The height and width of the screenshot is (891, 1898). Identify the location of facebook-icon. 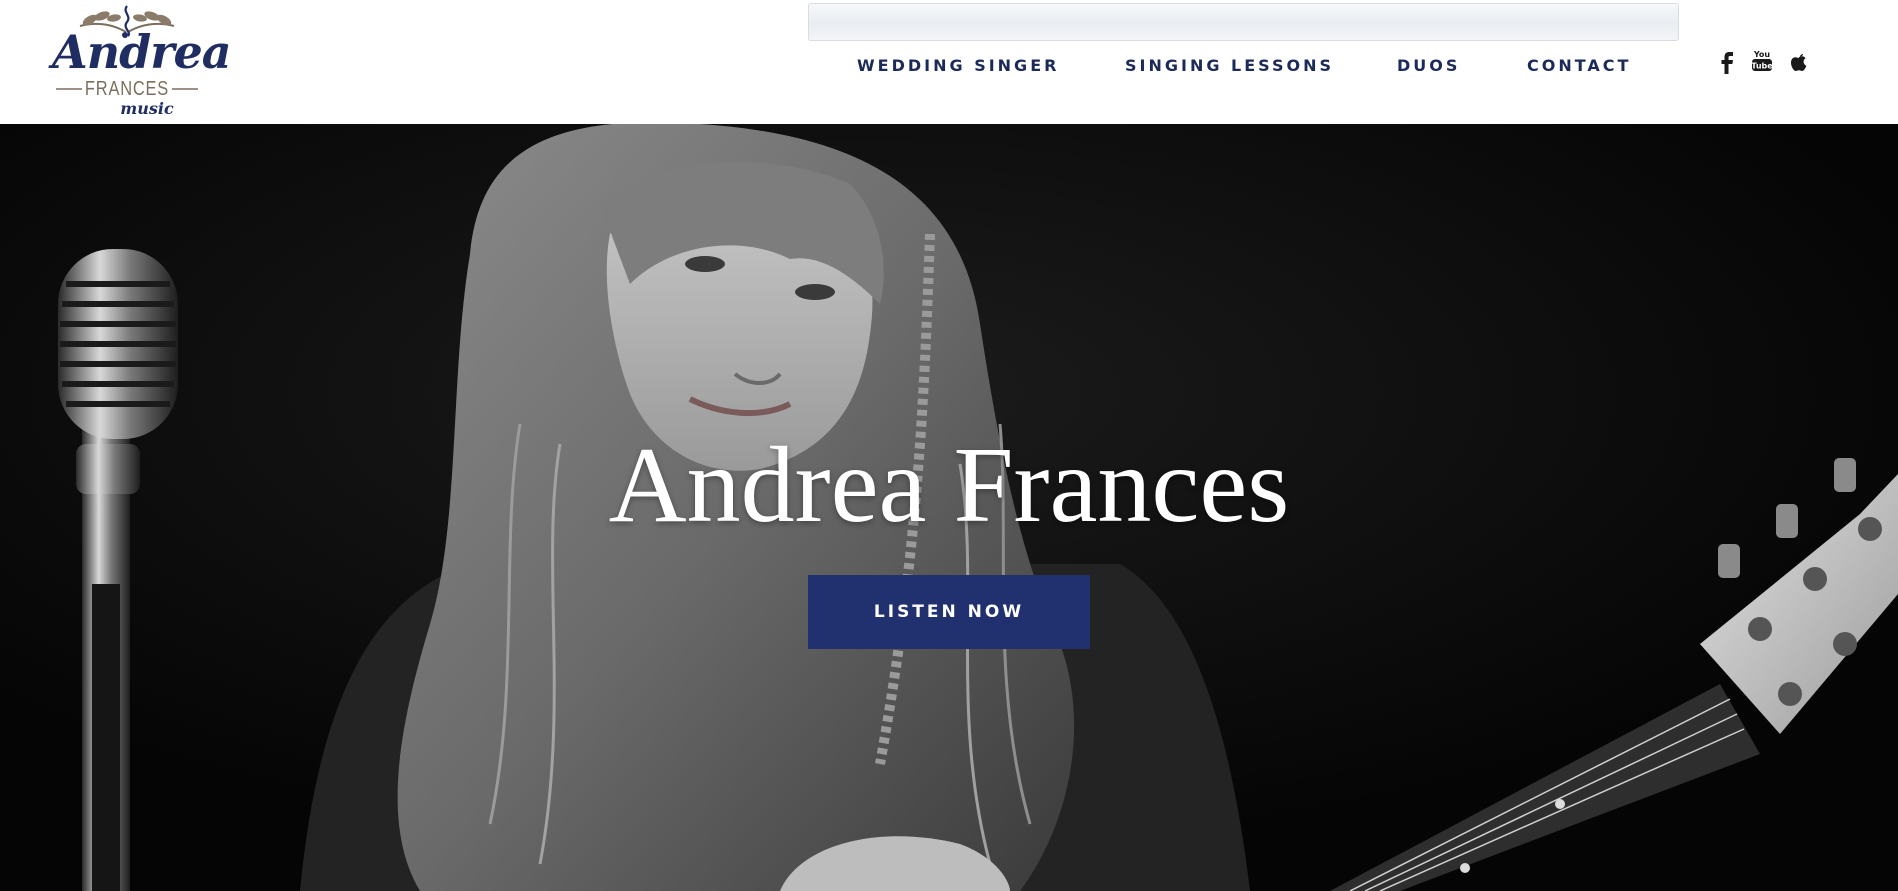
(1727, 61).